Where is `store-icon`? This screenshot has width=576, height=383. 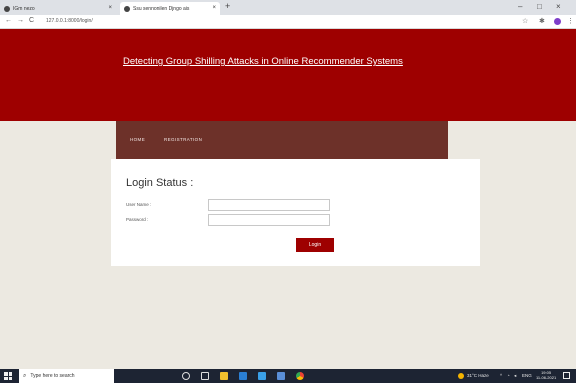
store-icon is located at coordinates (243, 376).